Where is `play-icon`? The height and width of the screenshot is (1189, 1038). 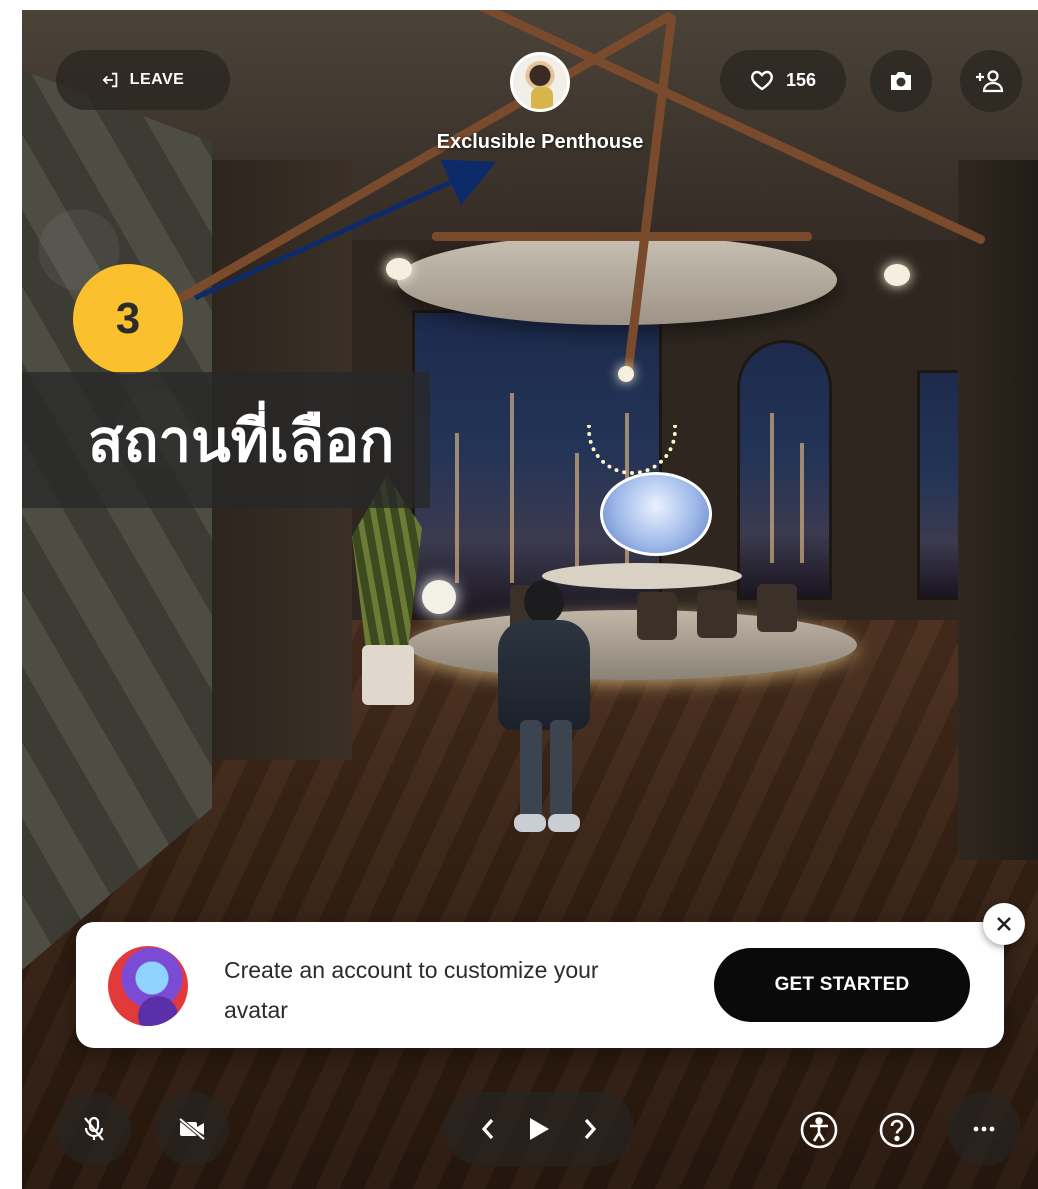
play-icon is located at coordinates (539, 1129).